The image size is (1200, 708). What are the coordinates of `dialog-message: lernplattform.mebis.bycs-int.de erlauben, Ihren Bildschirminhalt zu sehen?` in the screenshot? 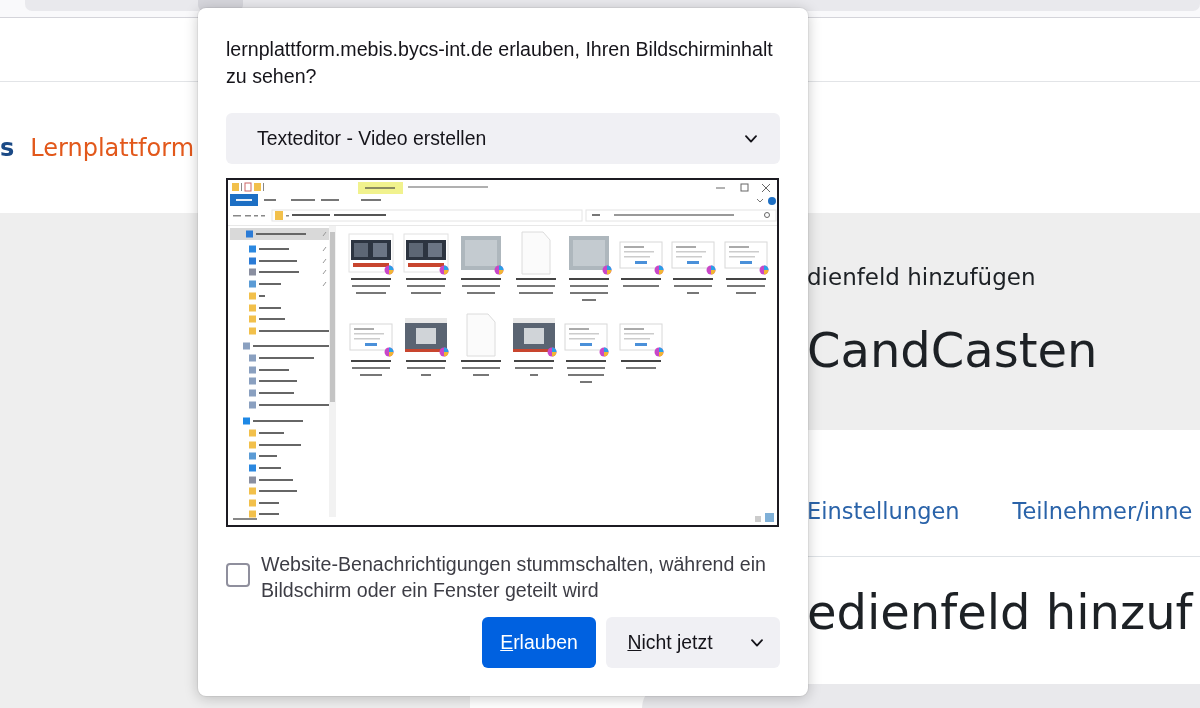 It's located at (500, 63).